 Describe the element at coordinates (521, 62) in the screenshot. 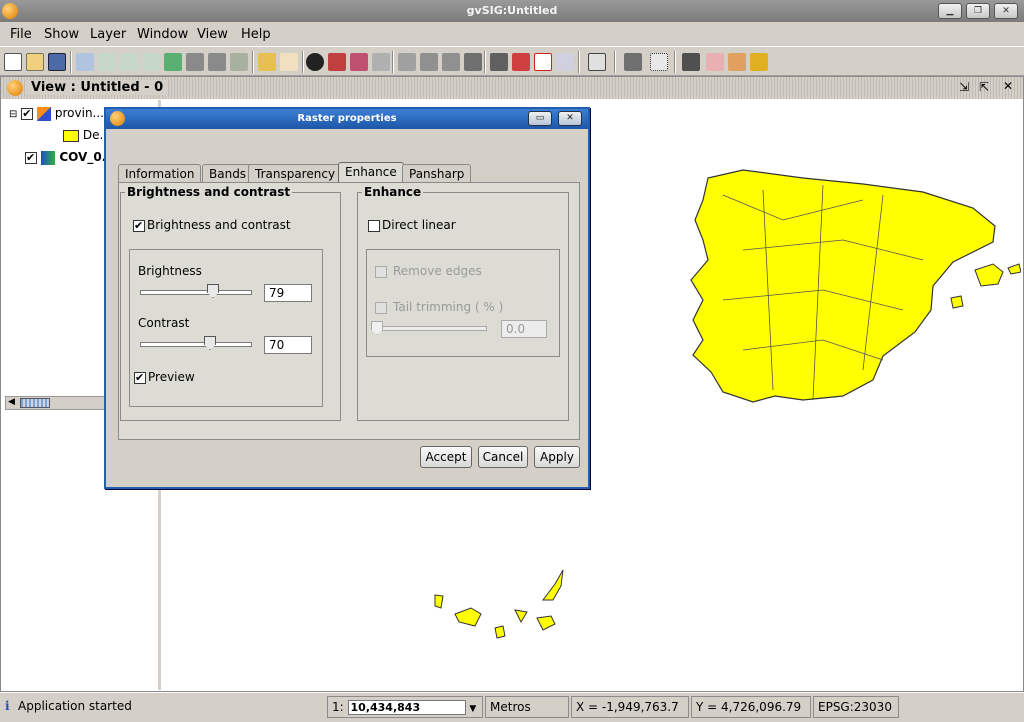

I see `invert-selection-icon` at that location.